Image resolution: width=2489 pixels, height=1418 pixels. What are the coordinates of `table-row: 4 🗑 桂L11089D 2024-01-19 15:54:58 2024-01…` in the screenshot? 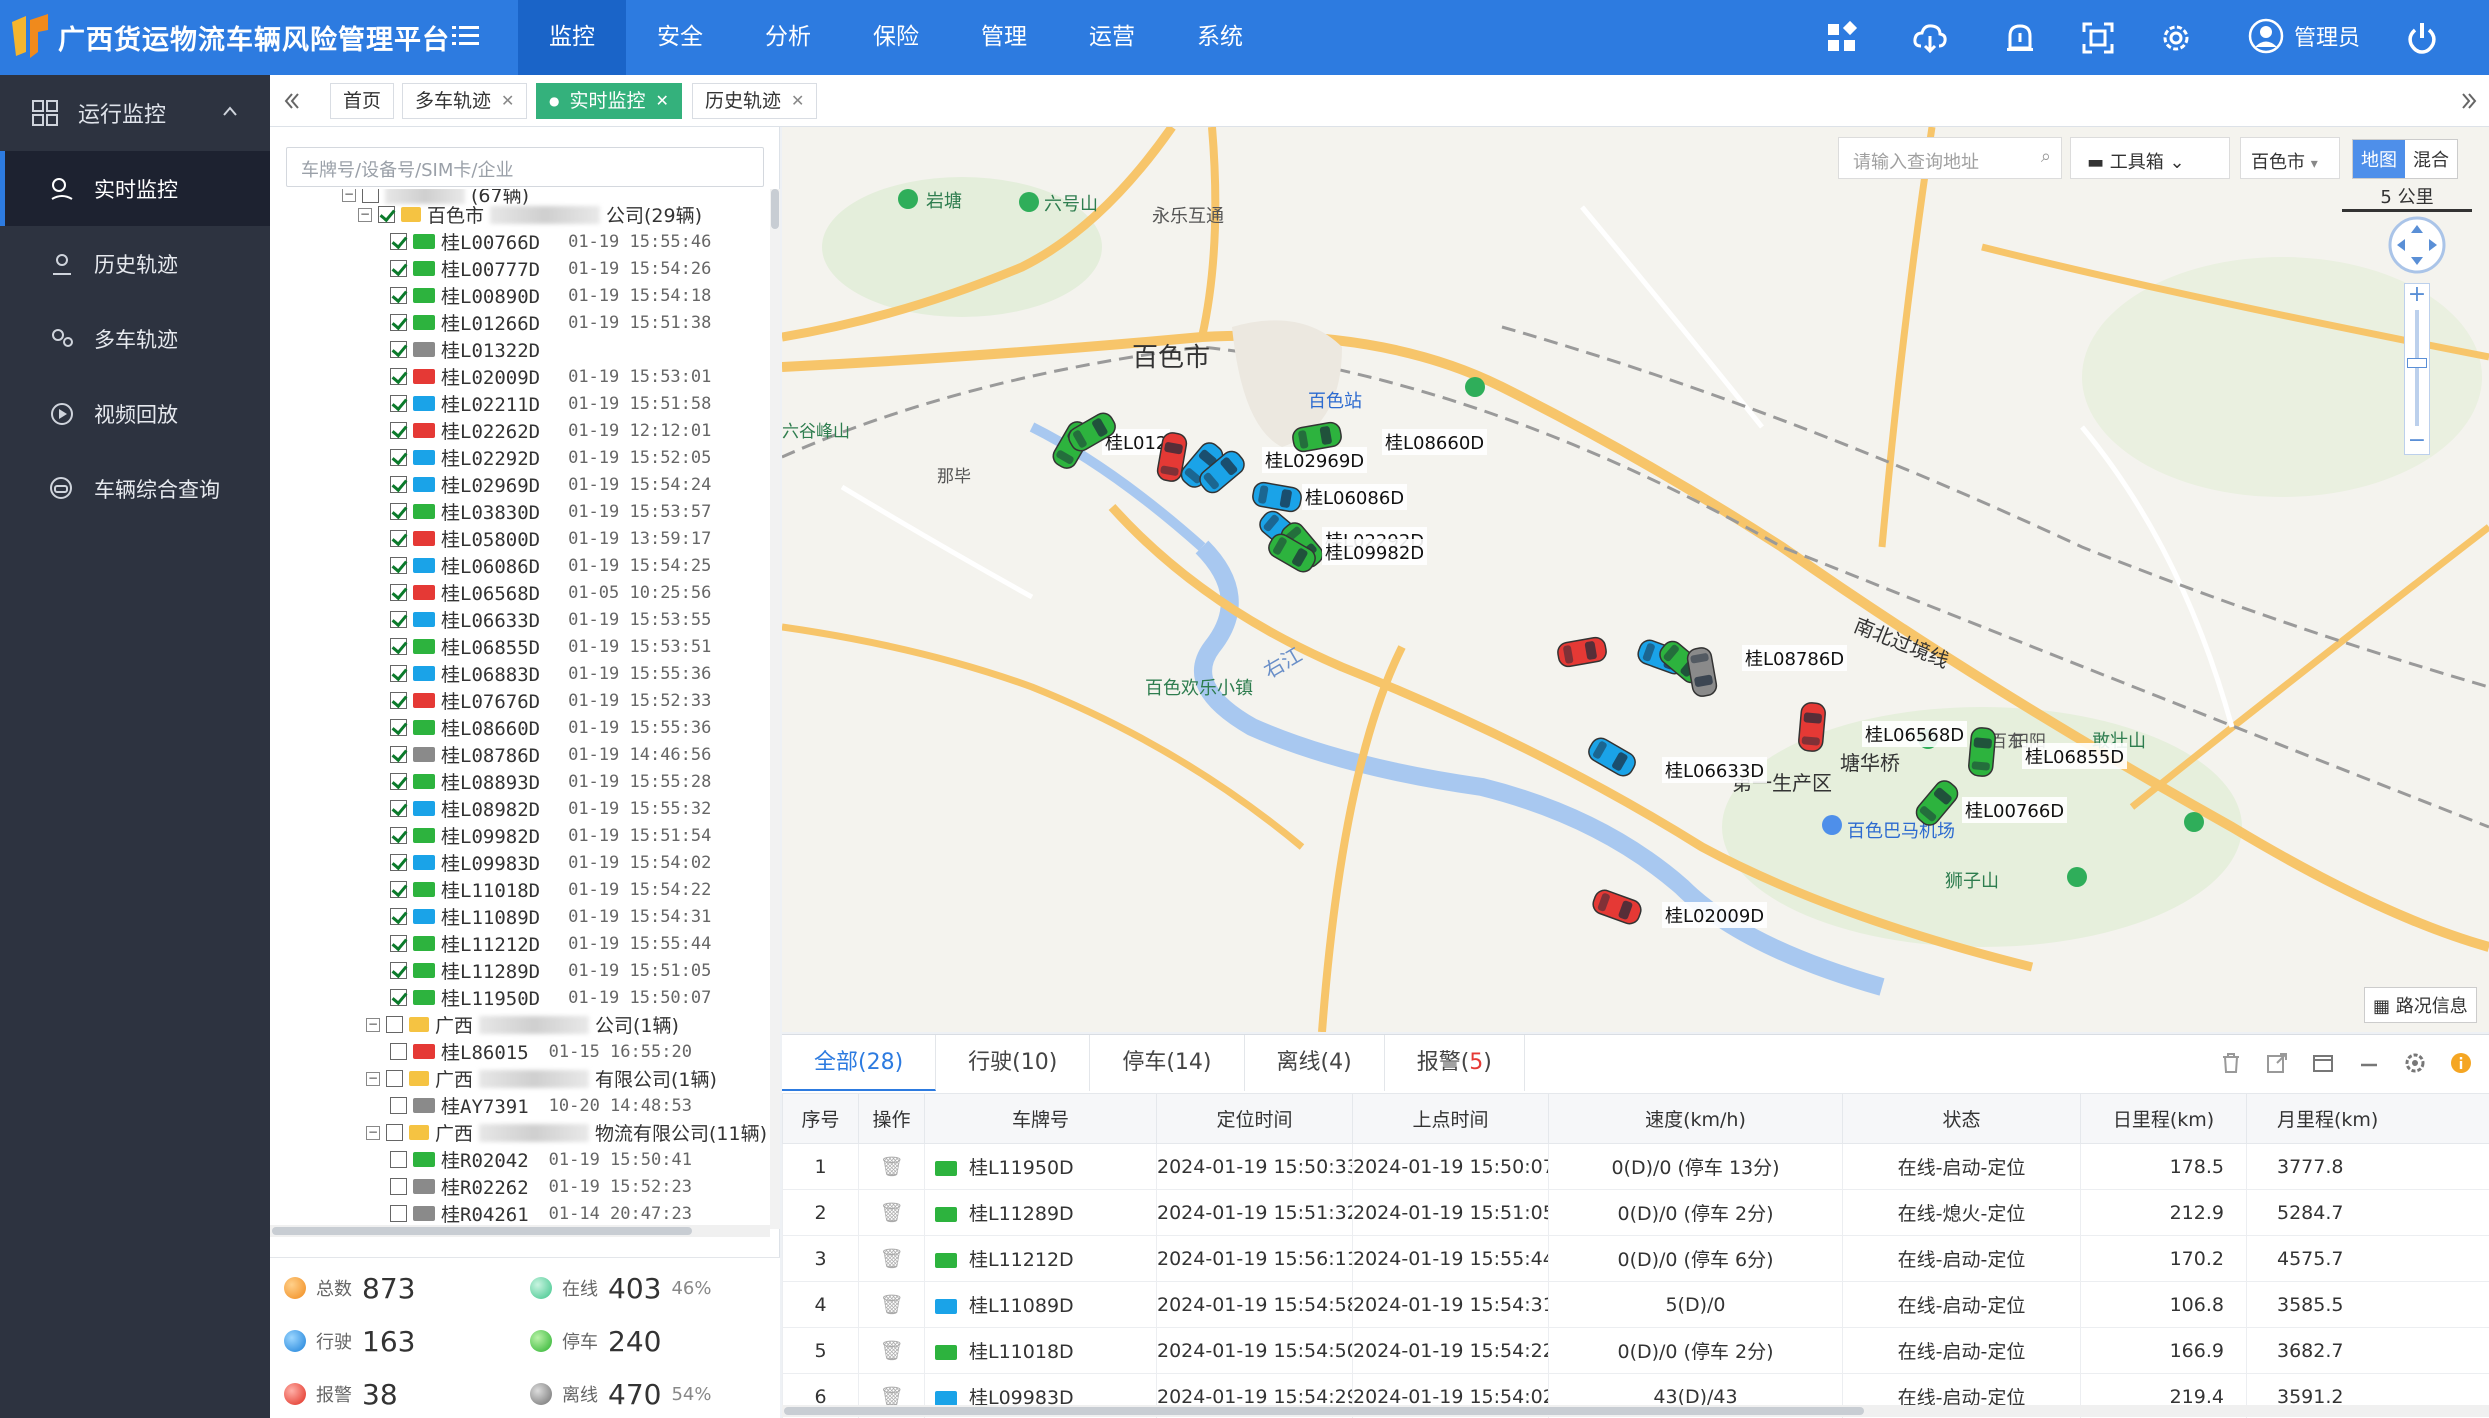 It's located at (1635, 1304).